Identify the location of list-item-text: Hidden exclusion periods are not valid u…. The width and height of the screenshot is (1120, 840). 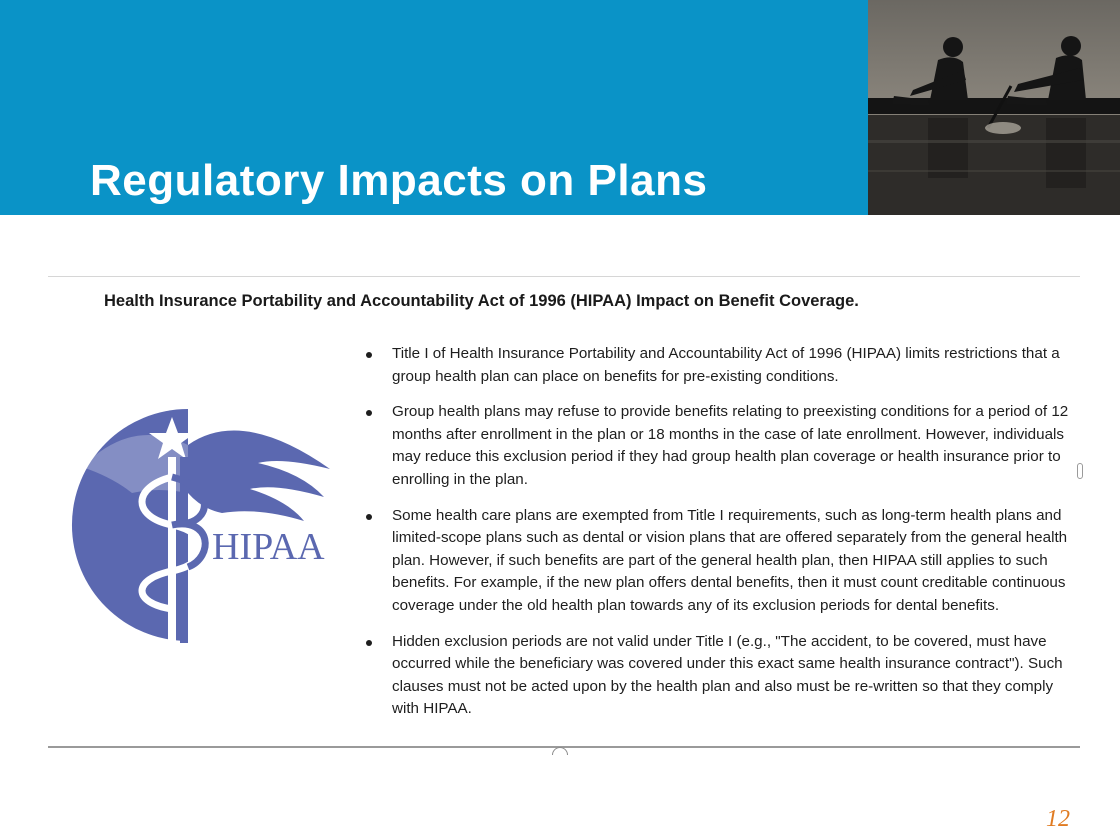
(727, 675).